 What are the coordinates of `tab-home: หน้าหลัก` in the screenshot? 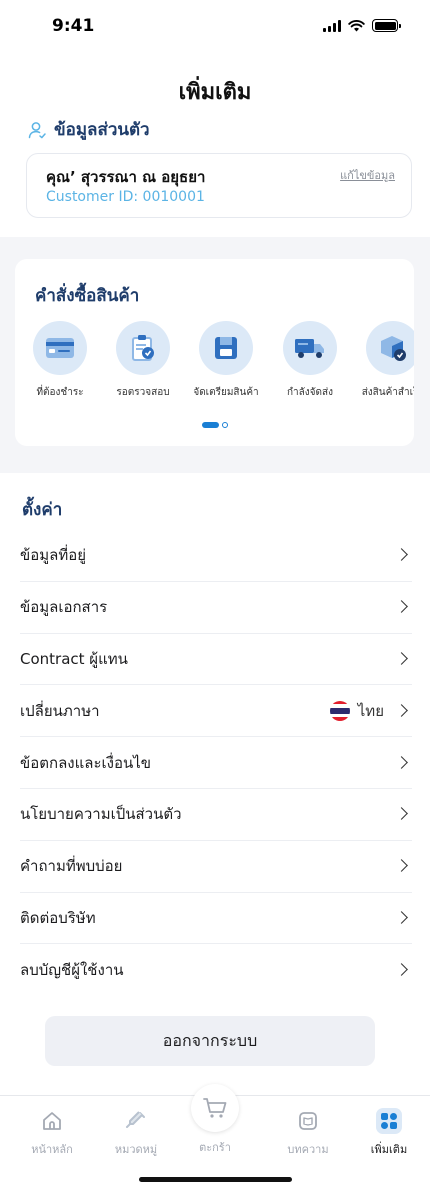 It's located at (52, 1133).